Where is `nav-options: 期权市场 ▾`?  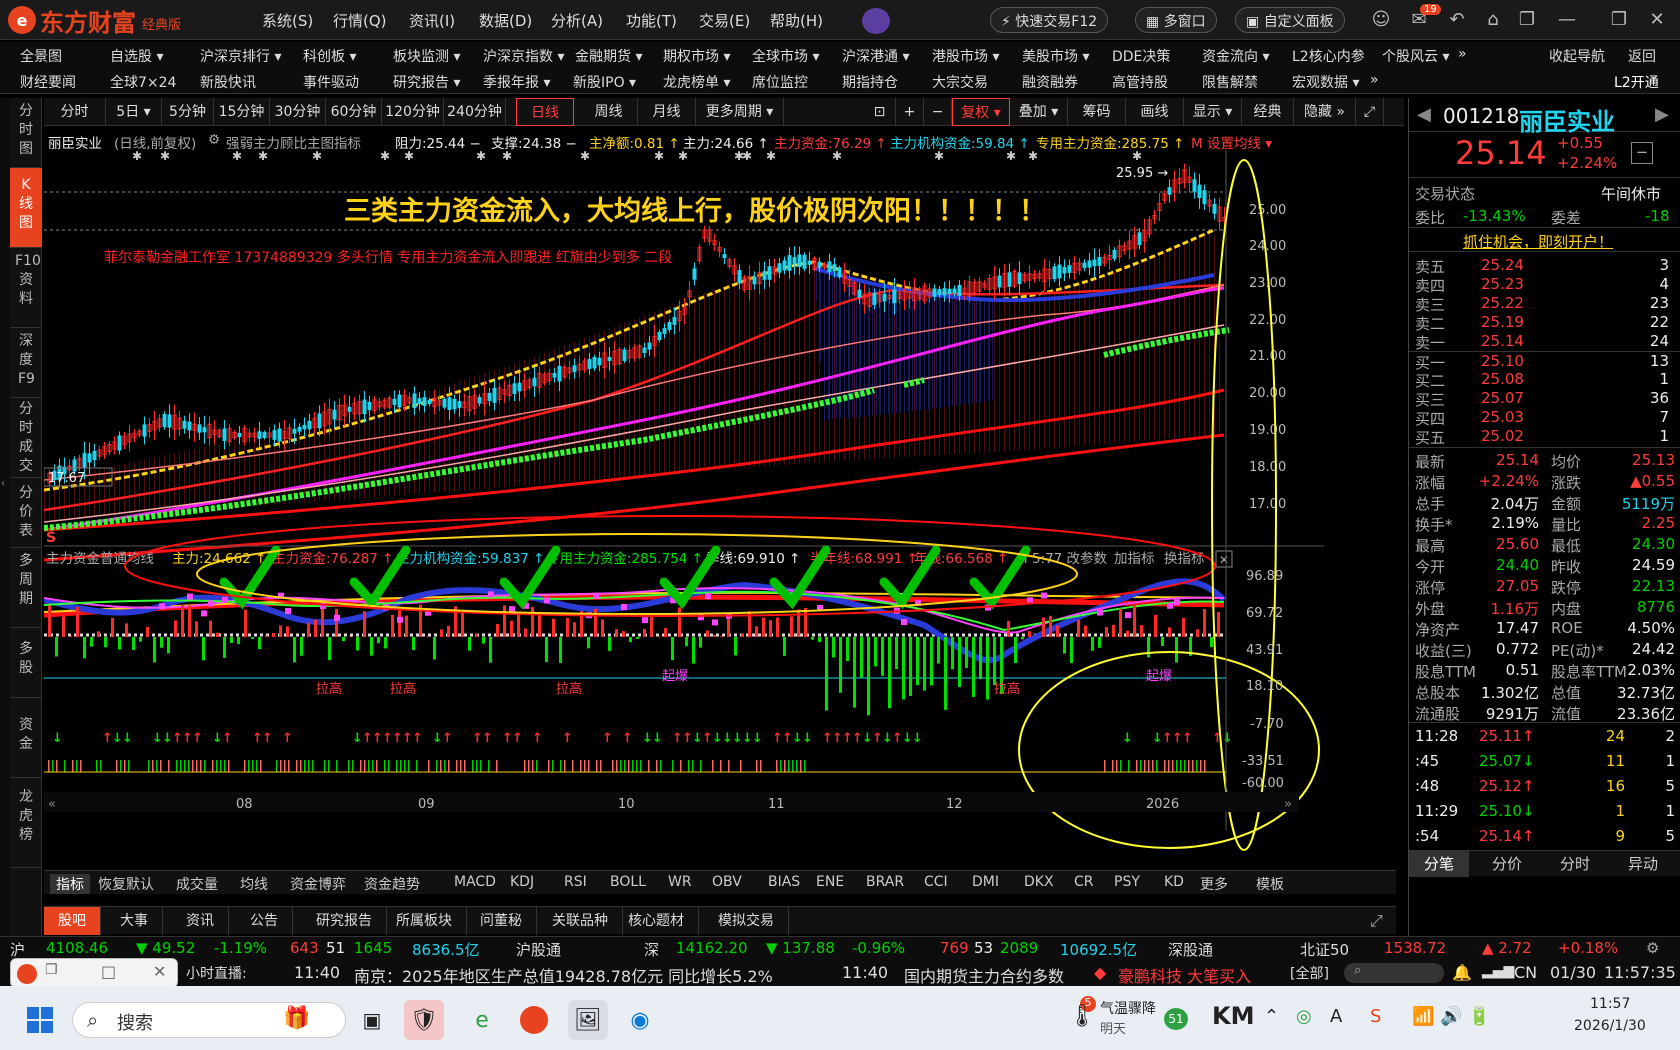
nav-options: 期权市场 ▾ is located at coordinates (696, 56).